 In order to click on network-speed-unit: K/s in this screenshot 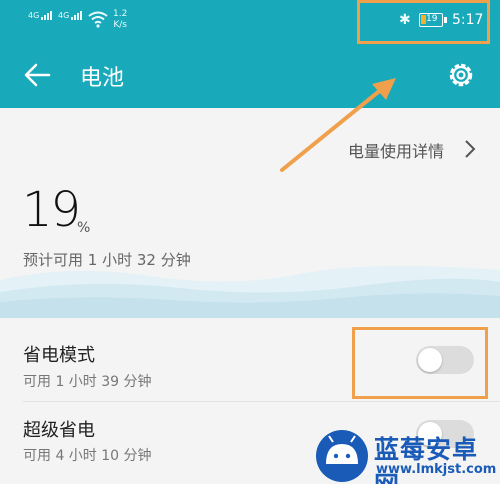, I will do `click(120, 25)`.